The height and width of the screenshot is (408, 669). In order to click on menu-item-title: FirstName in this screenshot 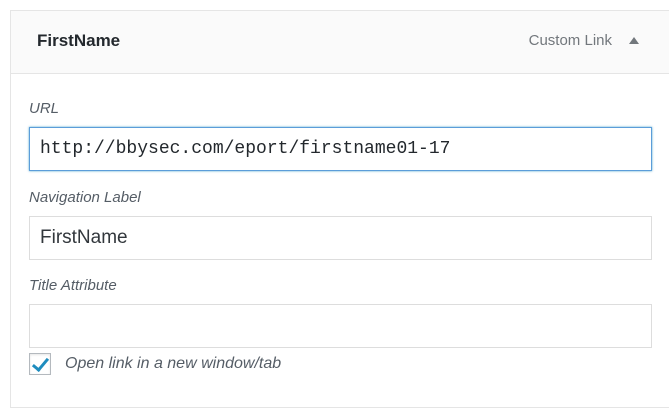, I will do `click(79, 40)`.